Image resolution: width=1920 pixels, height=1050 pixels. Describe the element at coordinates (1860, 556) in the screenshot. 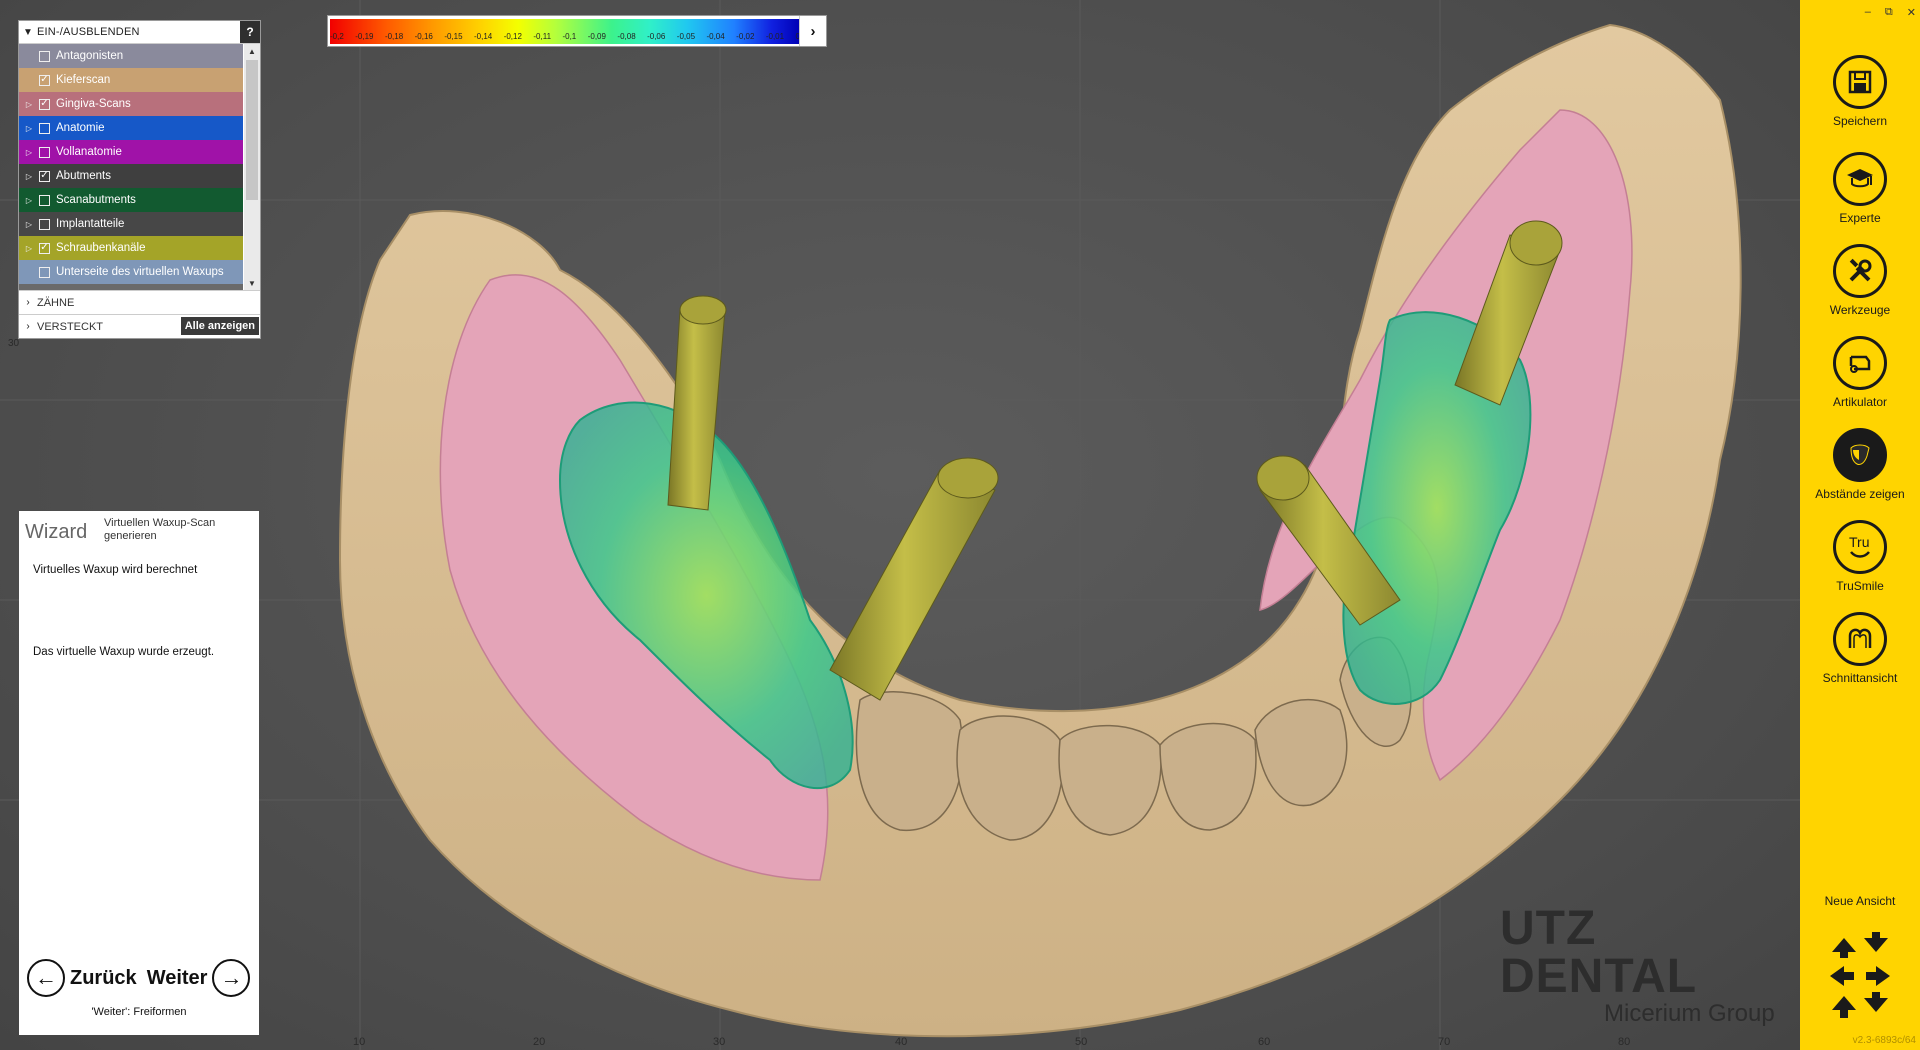

I see `trusmile-tool: Tru TruSmile` at that location.